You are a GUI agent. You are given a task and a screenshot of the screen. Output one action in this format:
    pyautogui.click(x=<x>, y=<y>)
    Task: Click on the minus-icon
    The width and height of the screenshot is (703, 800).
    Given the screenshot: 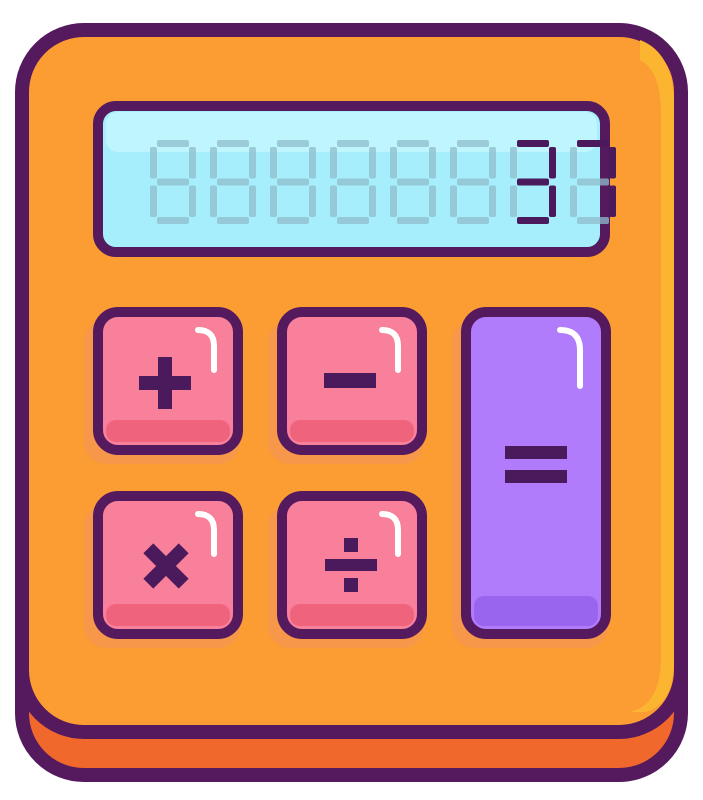 What is the action you would take?
    pyautogui.click(x=350, y=380)
    